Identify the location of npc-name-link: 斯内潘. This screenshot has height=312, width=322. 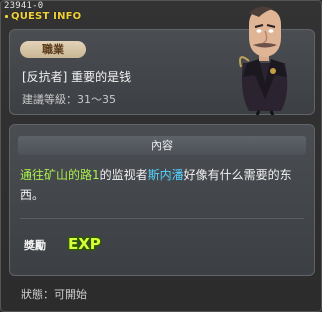
(166, 175).